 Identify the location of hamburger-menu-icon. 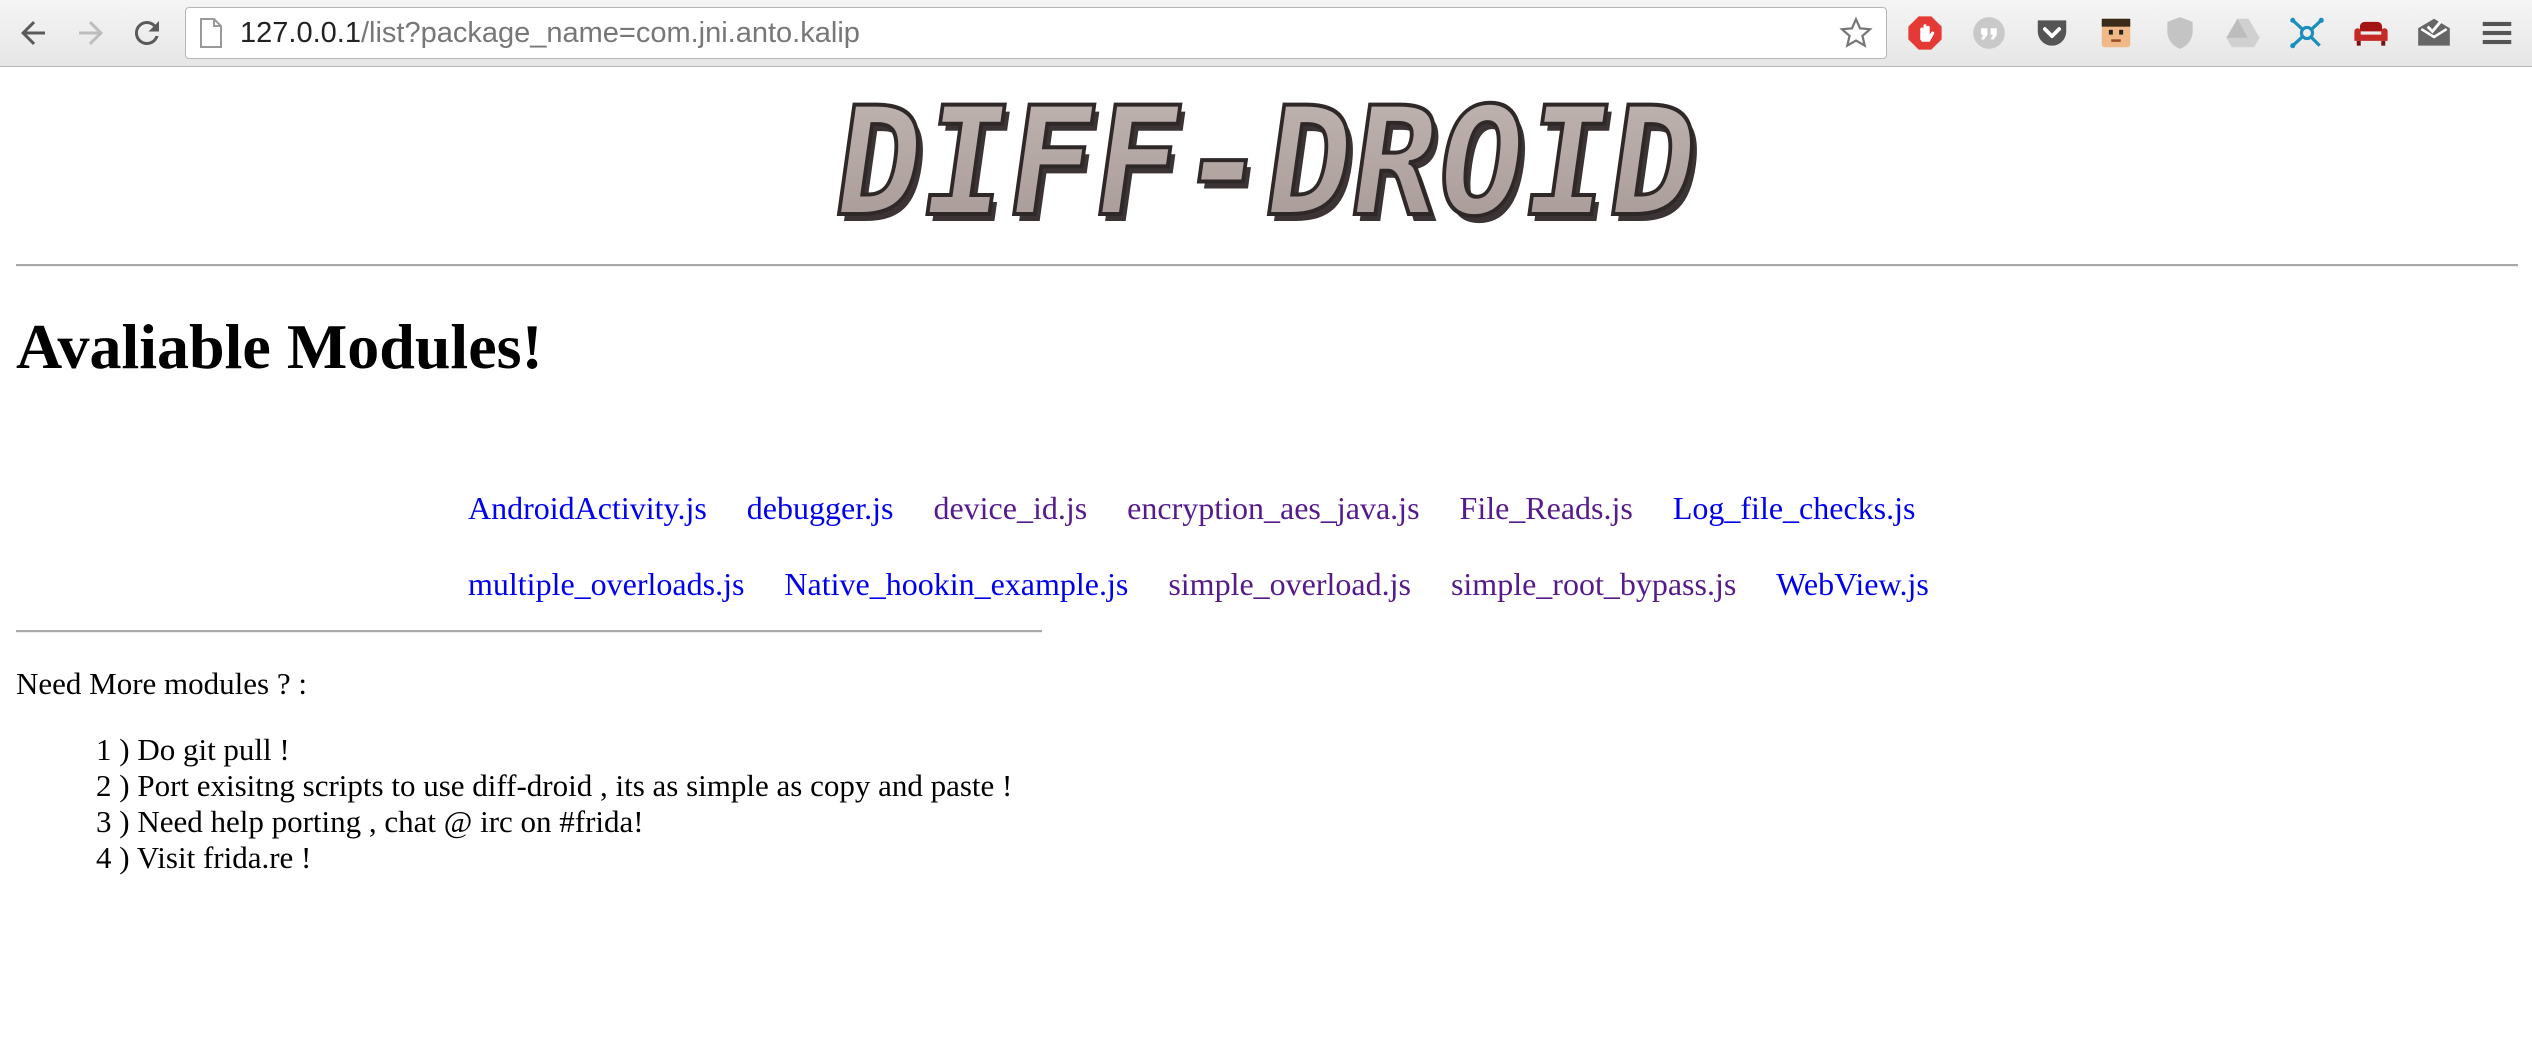
(2497, 33).